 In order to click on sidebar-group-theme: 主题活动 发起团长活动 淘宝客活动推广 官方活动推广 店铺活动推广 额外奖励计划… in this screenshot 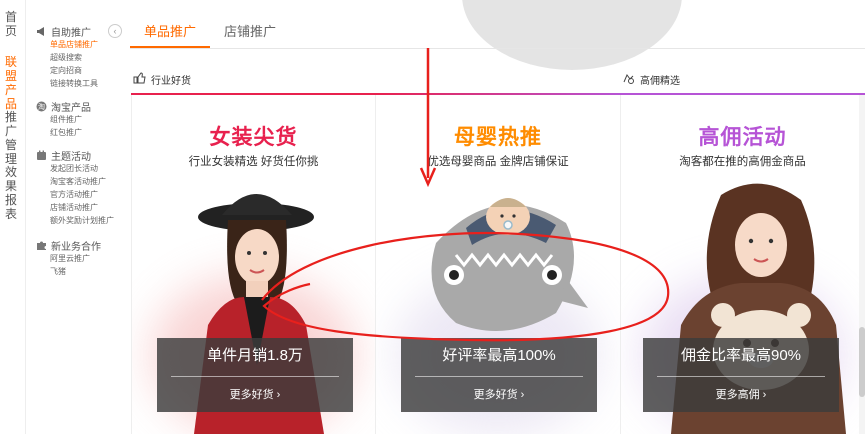, I will do `click(75, 187)`.